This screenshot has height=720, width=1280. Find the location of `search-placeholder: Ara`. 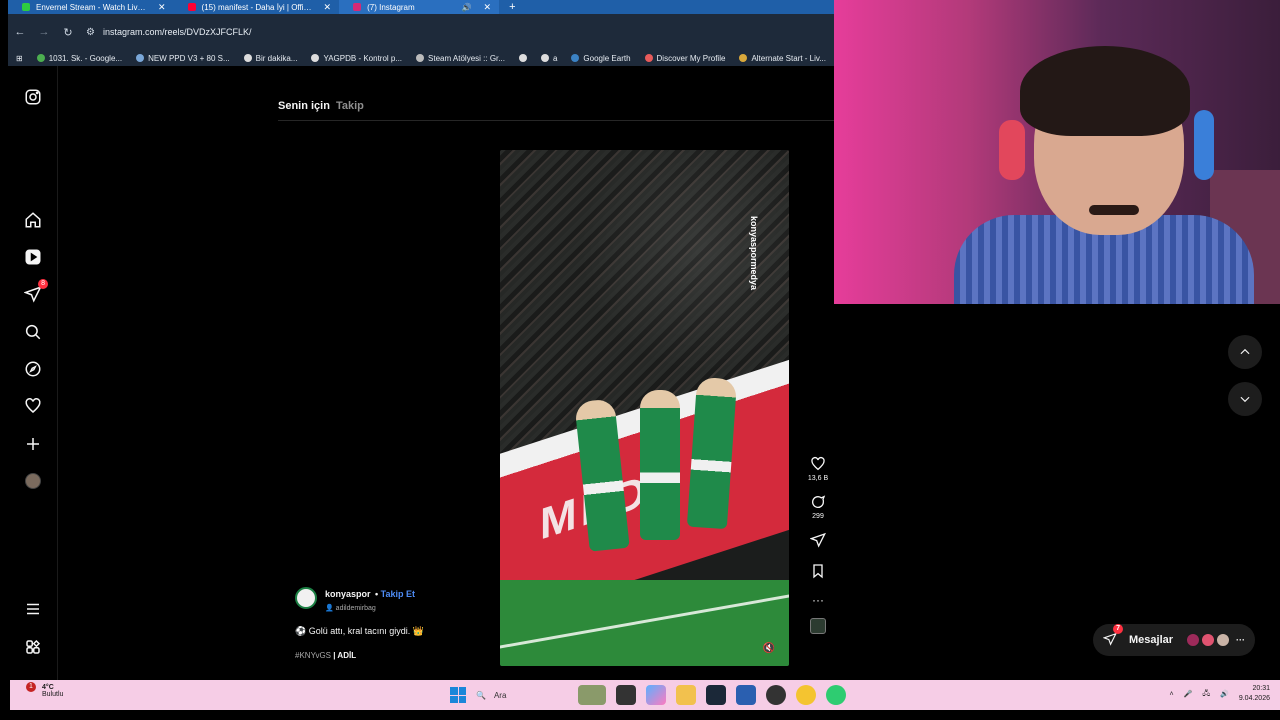

search-placeholder: Ara is located at coordinates (500, 695).